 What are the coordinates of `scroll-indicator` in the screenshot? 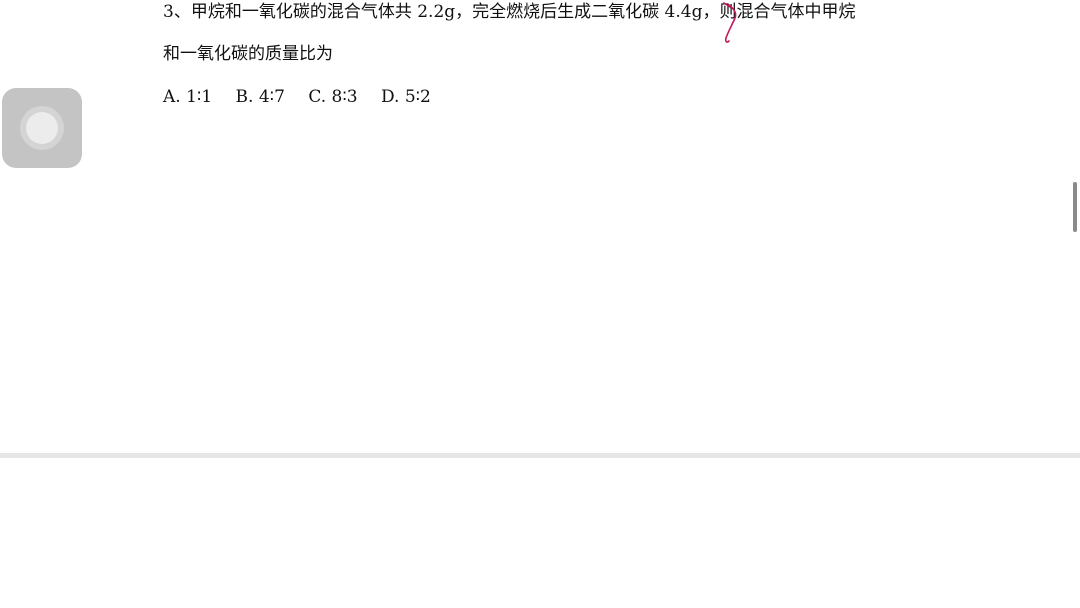 It's located at (1075, 207).